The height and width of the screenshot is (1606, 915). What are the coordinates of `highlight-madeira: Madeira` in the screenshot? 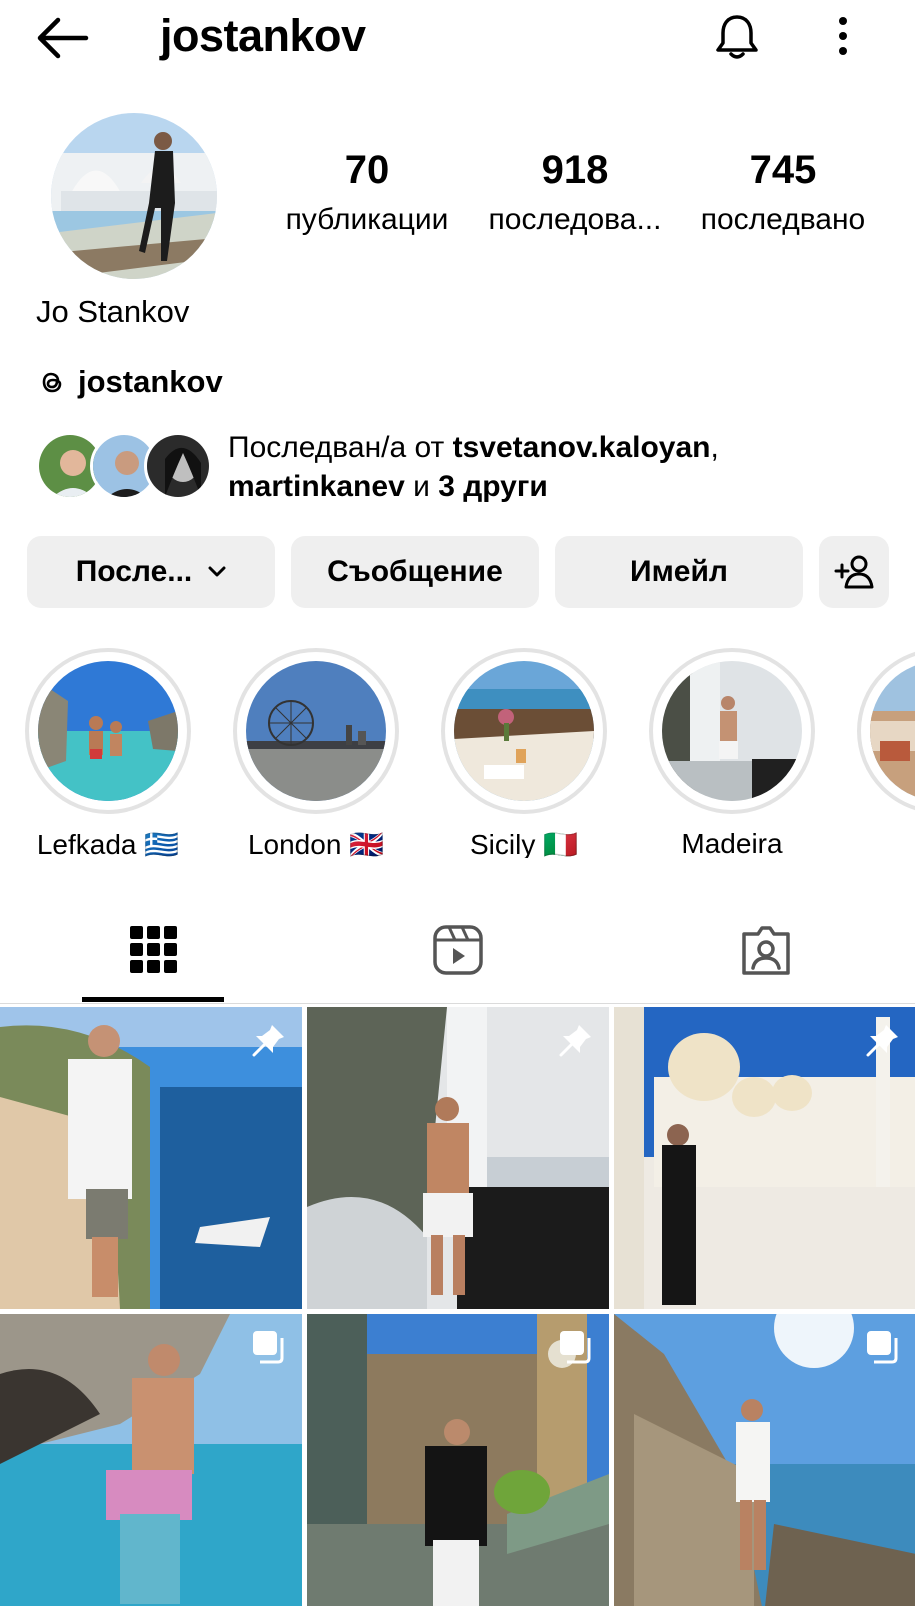 It's located at (732, 753).